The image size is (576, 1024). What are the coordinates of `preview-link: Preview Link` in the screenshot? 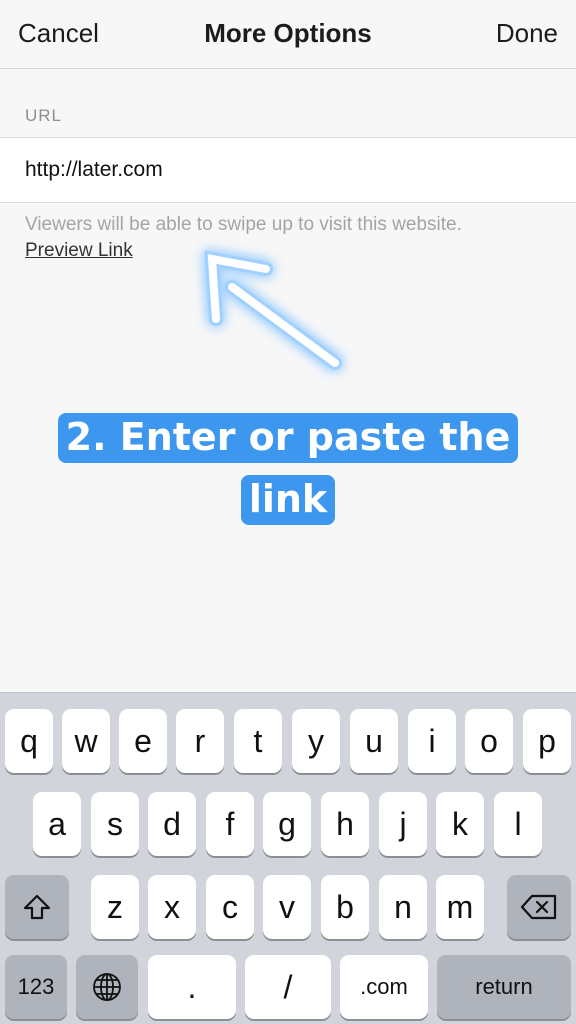 It's located at (79, 251).